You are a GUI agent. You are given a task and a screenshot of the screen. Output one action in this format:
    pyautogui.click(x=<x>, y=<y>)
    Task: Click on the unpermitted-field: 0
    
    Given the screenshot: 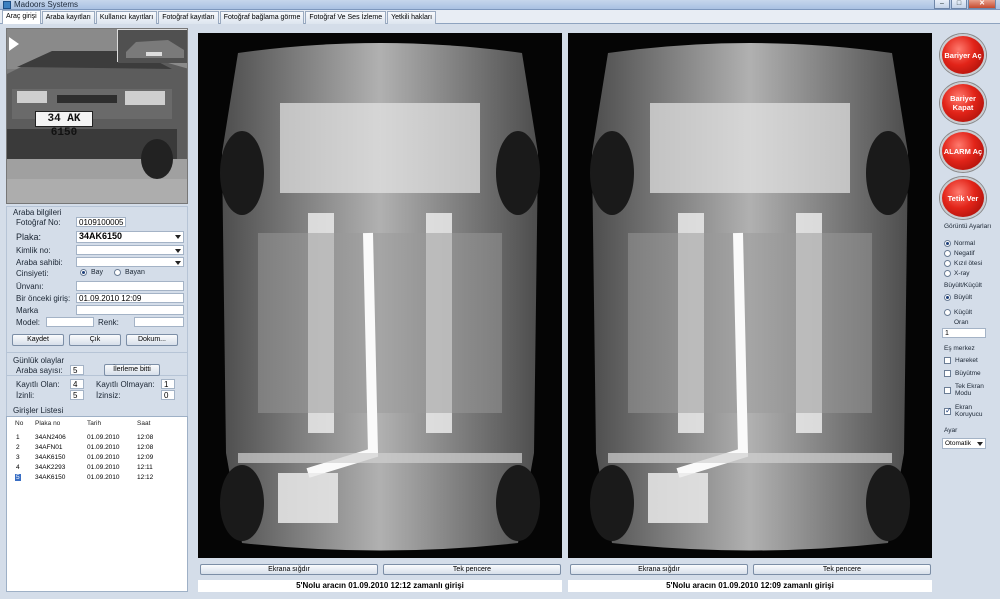 What is the action you would take?
    pyautogui.click(x=168, y=395)
    